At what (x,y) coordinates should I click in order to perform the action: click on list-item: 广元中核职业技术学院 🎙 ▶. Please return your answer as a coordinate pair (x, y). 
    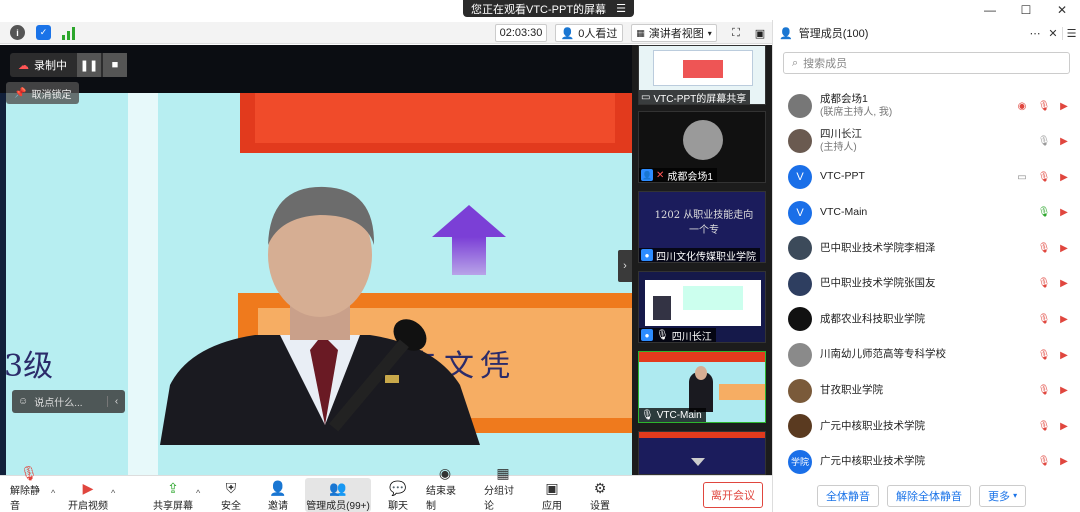
    Looking at the image, I should click on (926, 426).